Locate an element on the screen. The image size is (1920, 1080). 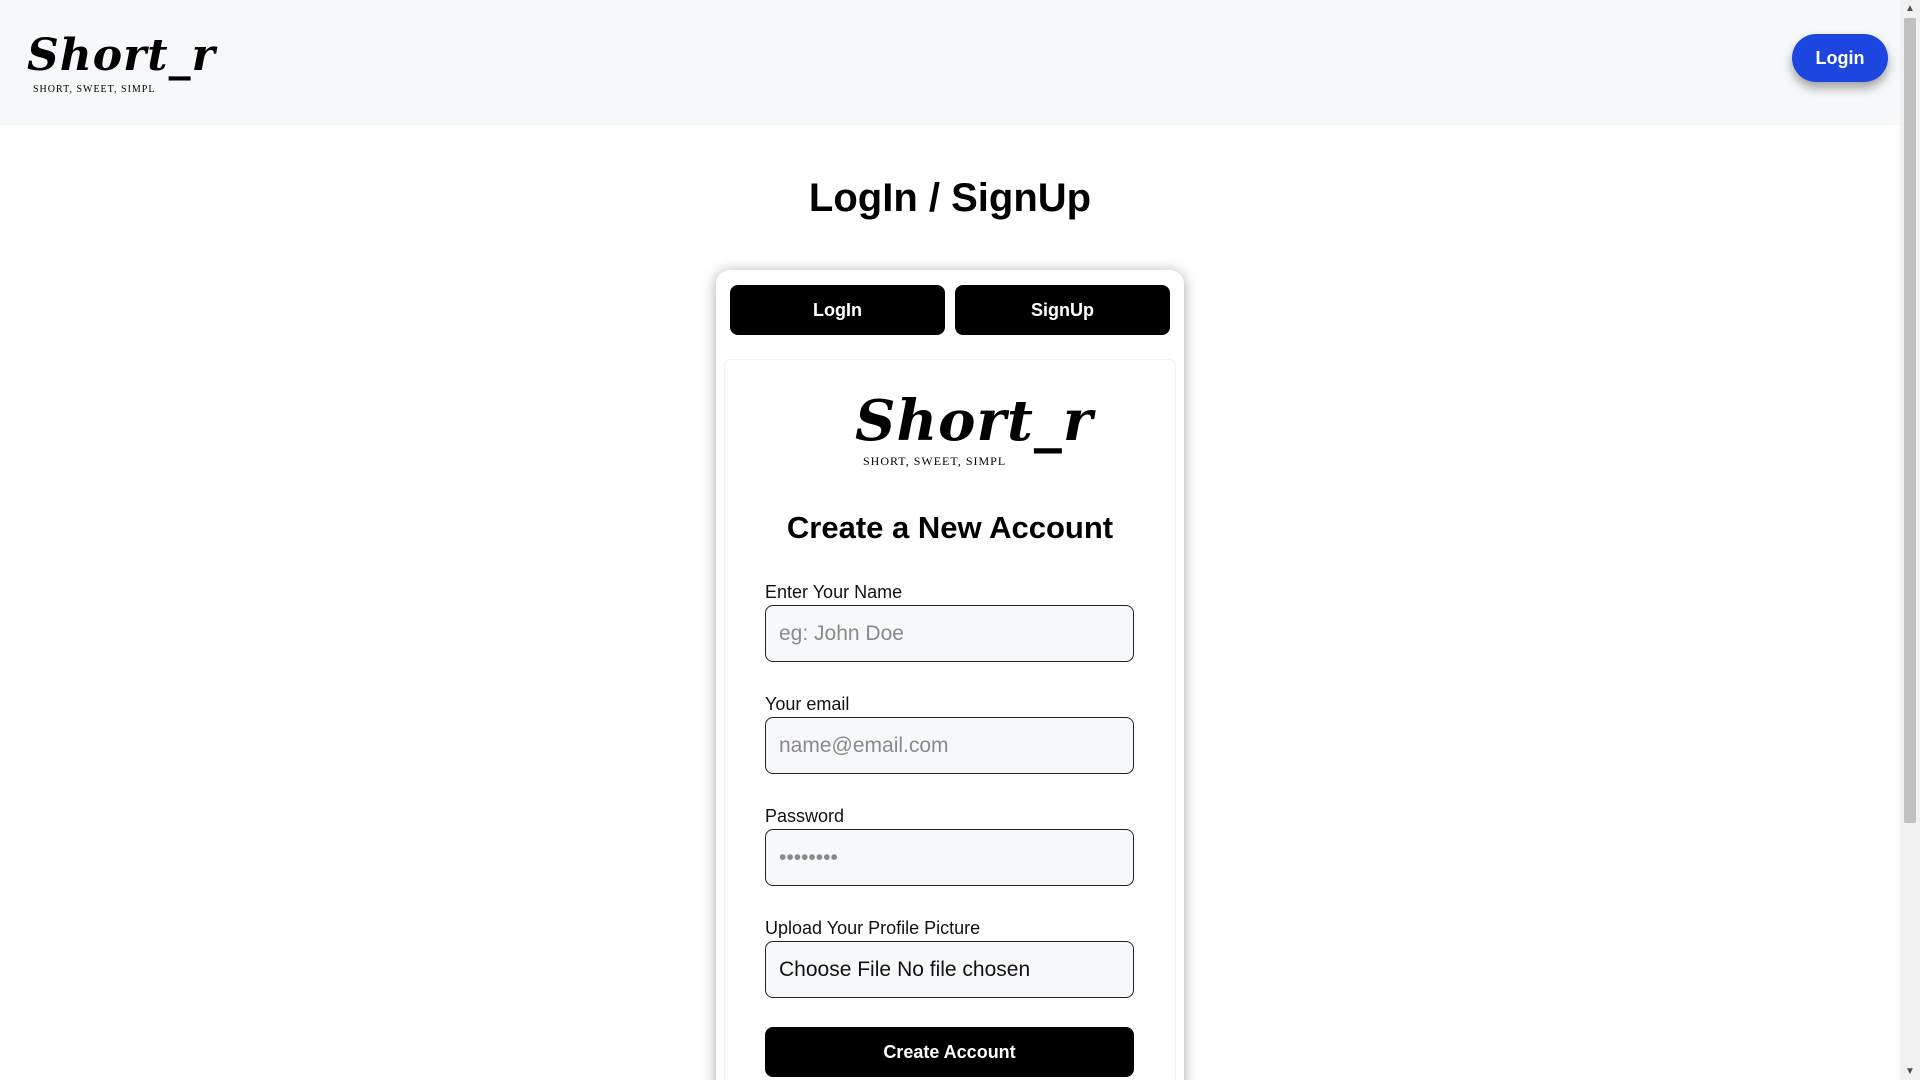
profile-picture-input: Choose File No file chosen is located at coordinates (949, 969).